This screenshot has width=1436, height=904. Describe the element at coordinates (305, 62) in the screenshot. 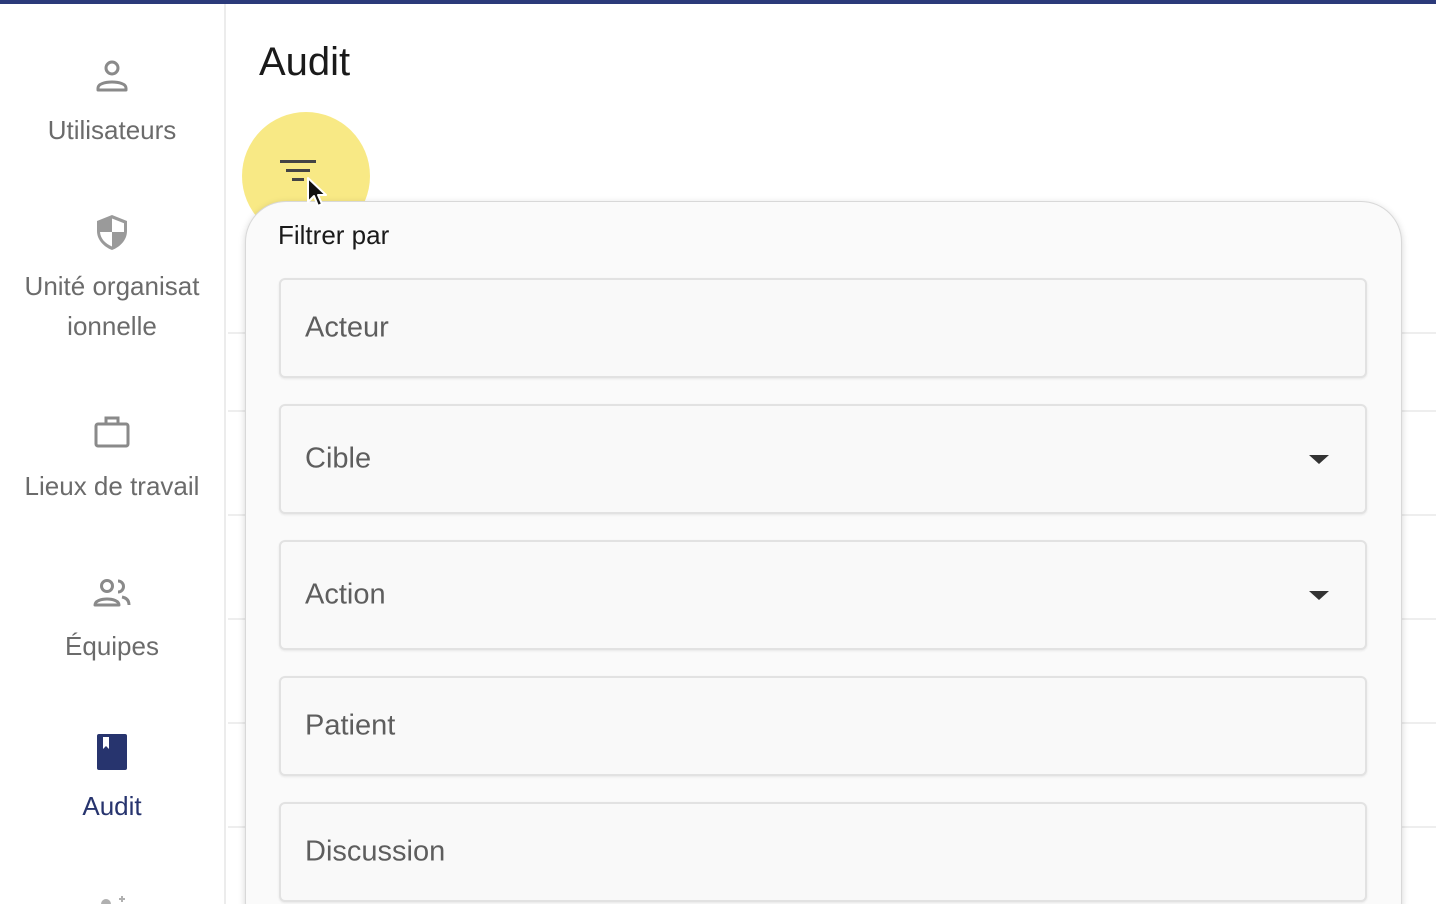

I see `page-title: Audit` at that location.